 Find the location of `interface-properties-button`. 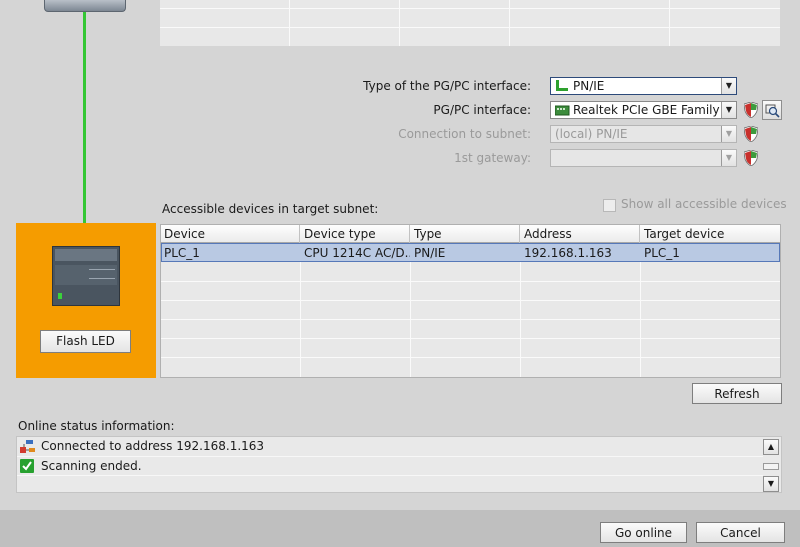

interface-properties-button is located at coordinates (772, 110).